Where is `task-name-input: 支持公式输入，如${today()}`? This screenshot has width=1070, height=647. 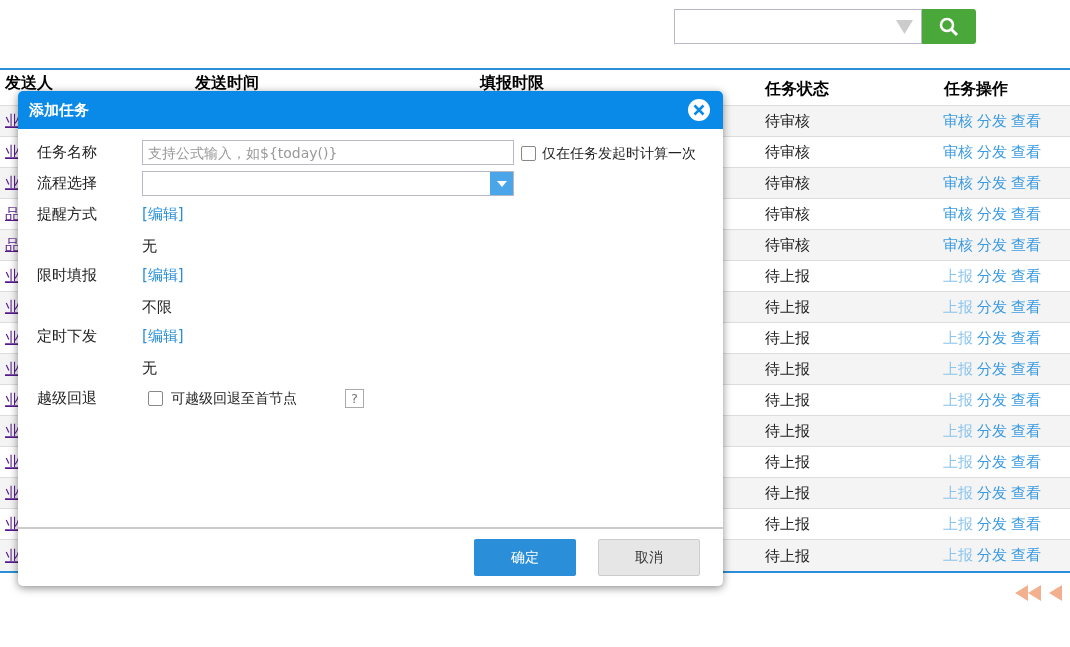 task-name-input: 支持公式输入，如${today()} is located at coordinates (328, 152).